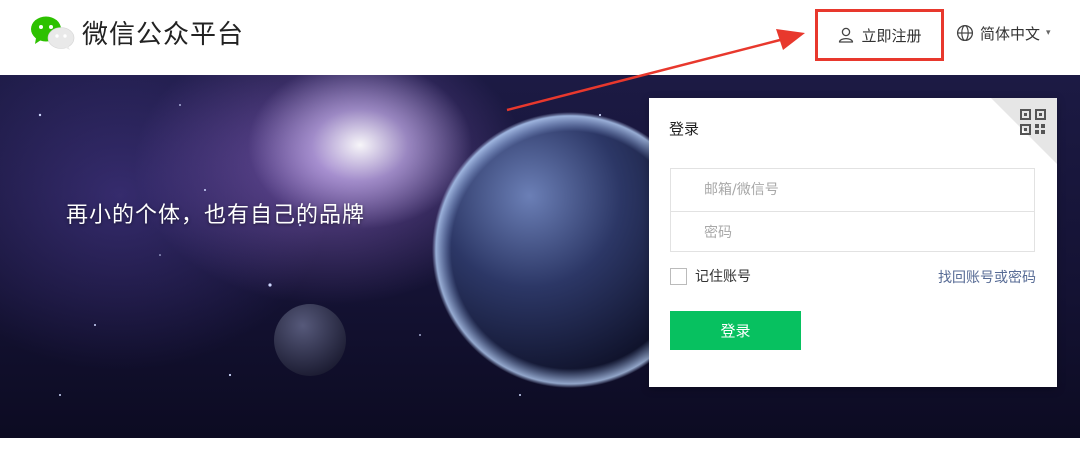  Describe the element at coordinates (852, 233) in the screenshot. I see `password-input` at that location.